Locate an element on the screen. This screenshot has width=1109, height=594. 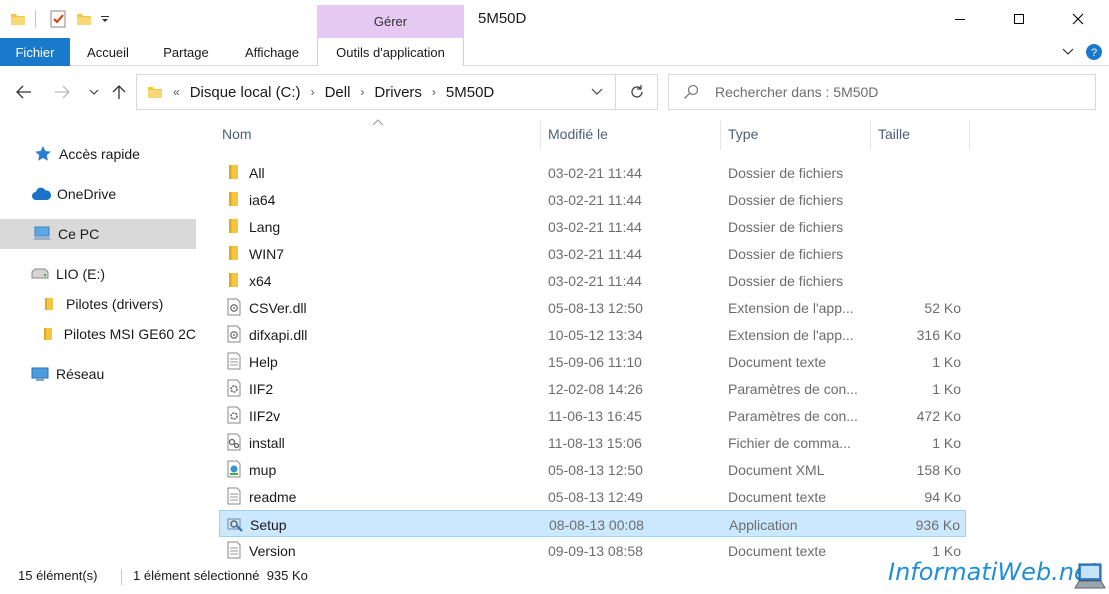
forward-button is located at coordinates (62, 92).